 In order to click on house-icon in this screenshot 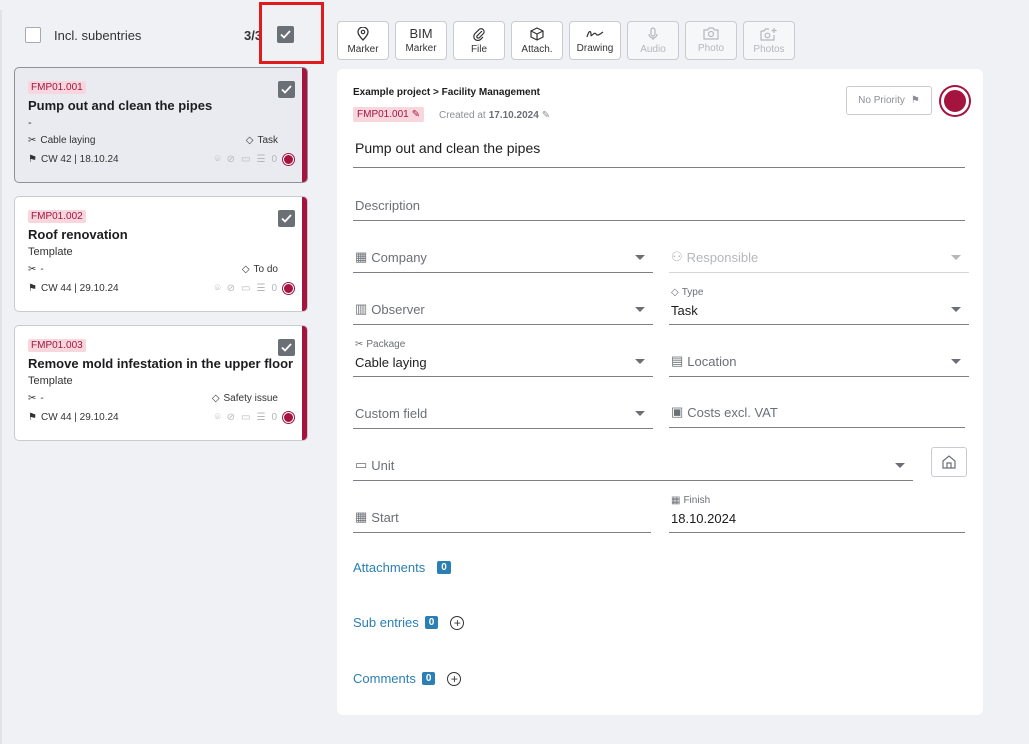, I will do `click(949, 462)`.